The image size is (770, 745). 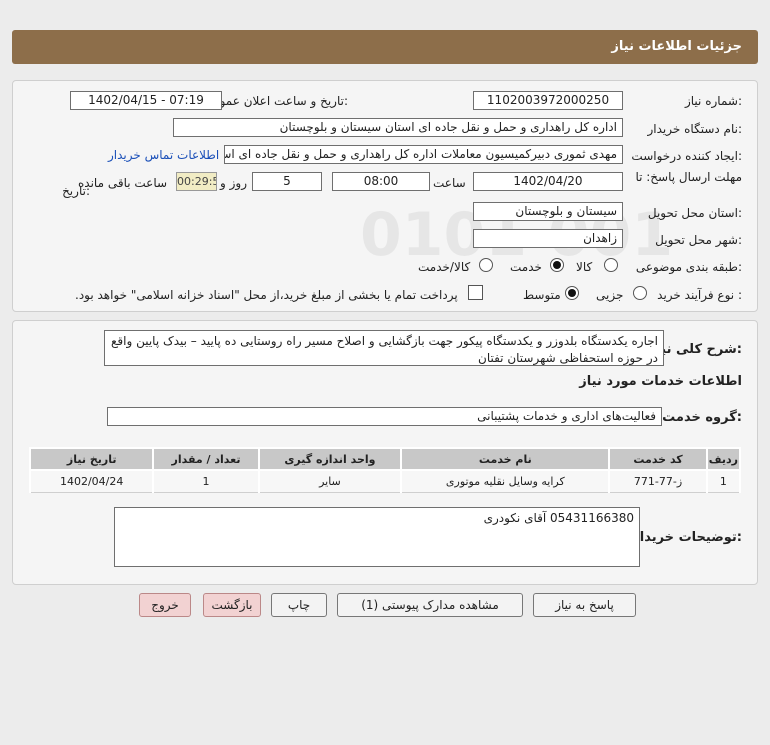 What do you see at coordinates (548, 211) in the screenshot?
I see `province-field: سیستان و بلوچستان` at bounding box center [548, 211].